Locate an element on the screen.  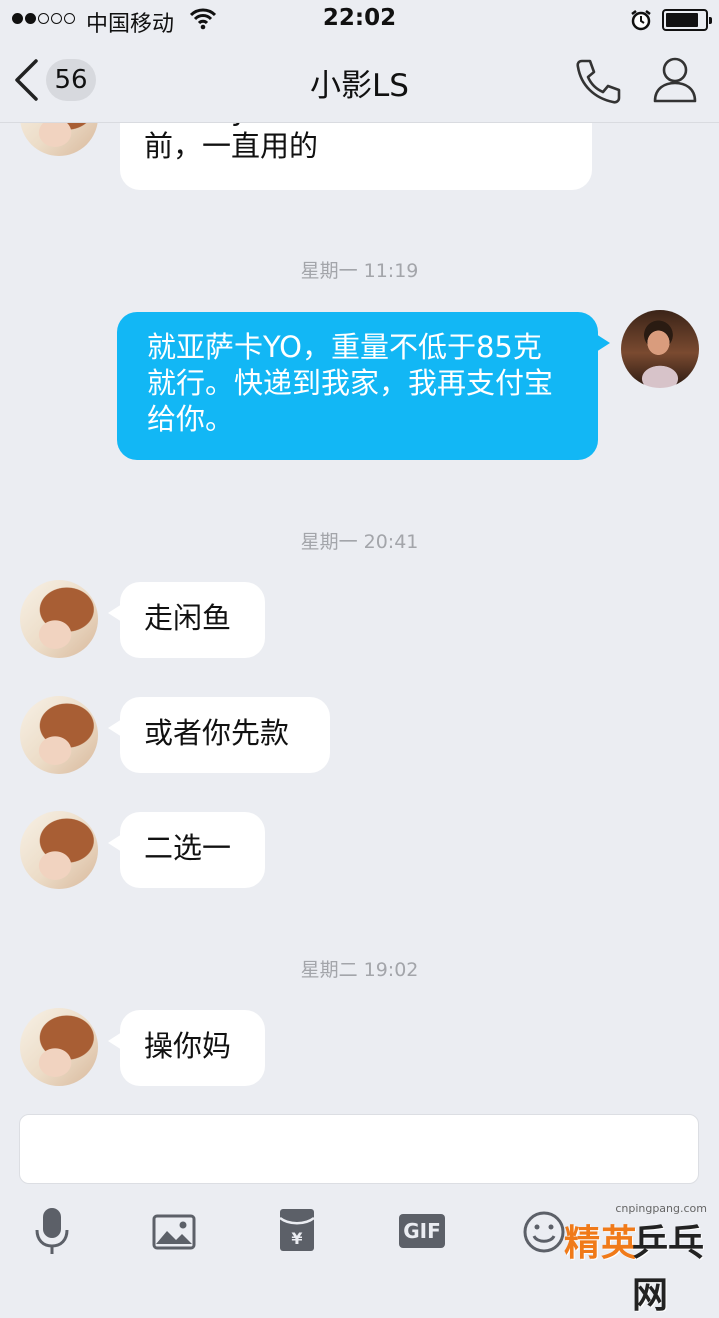
message-input is located at coordinates (359, 1149).